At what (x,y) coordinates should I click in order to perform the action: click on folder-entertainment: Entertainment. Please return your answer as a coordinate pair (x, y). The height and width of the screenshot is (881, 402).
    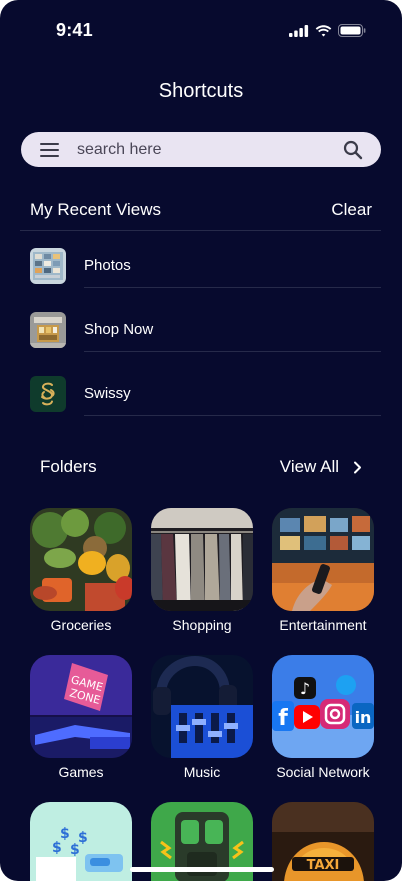
    Looking at the image, I should click on (323, 570).